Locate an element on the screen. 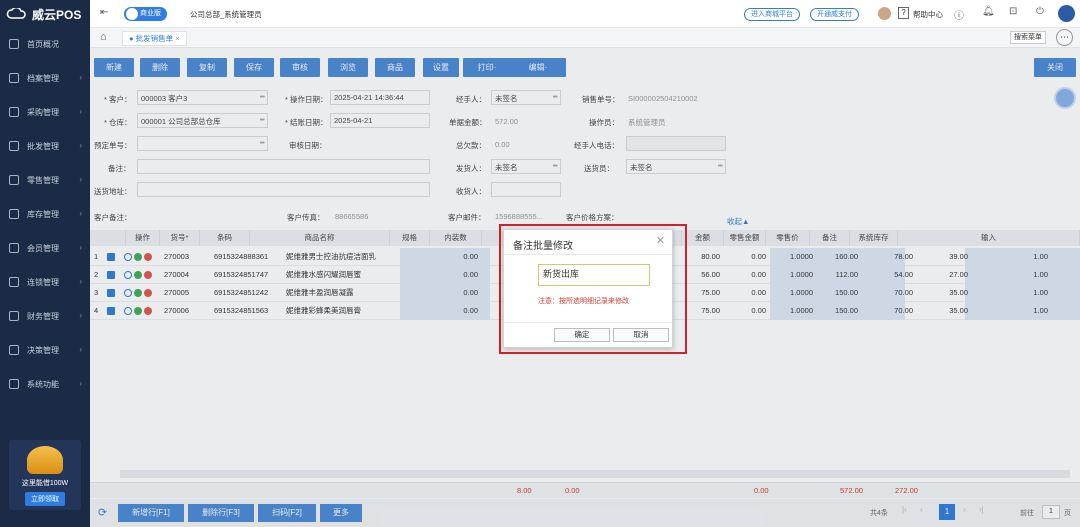 This screenshot has height=527, width=1080. promo-text: 这里能借100W is located at coordinates (45, 483).